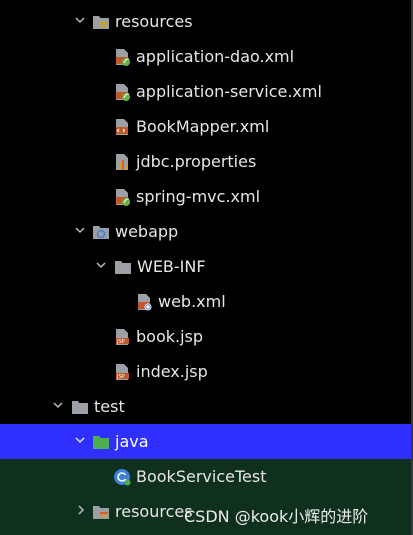  What do you see at coordinates (132, 441) in the screenshot?
I see `tree-node-label: java` at bounding box center [132, 441].